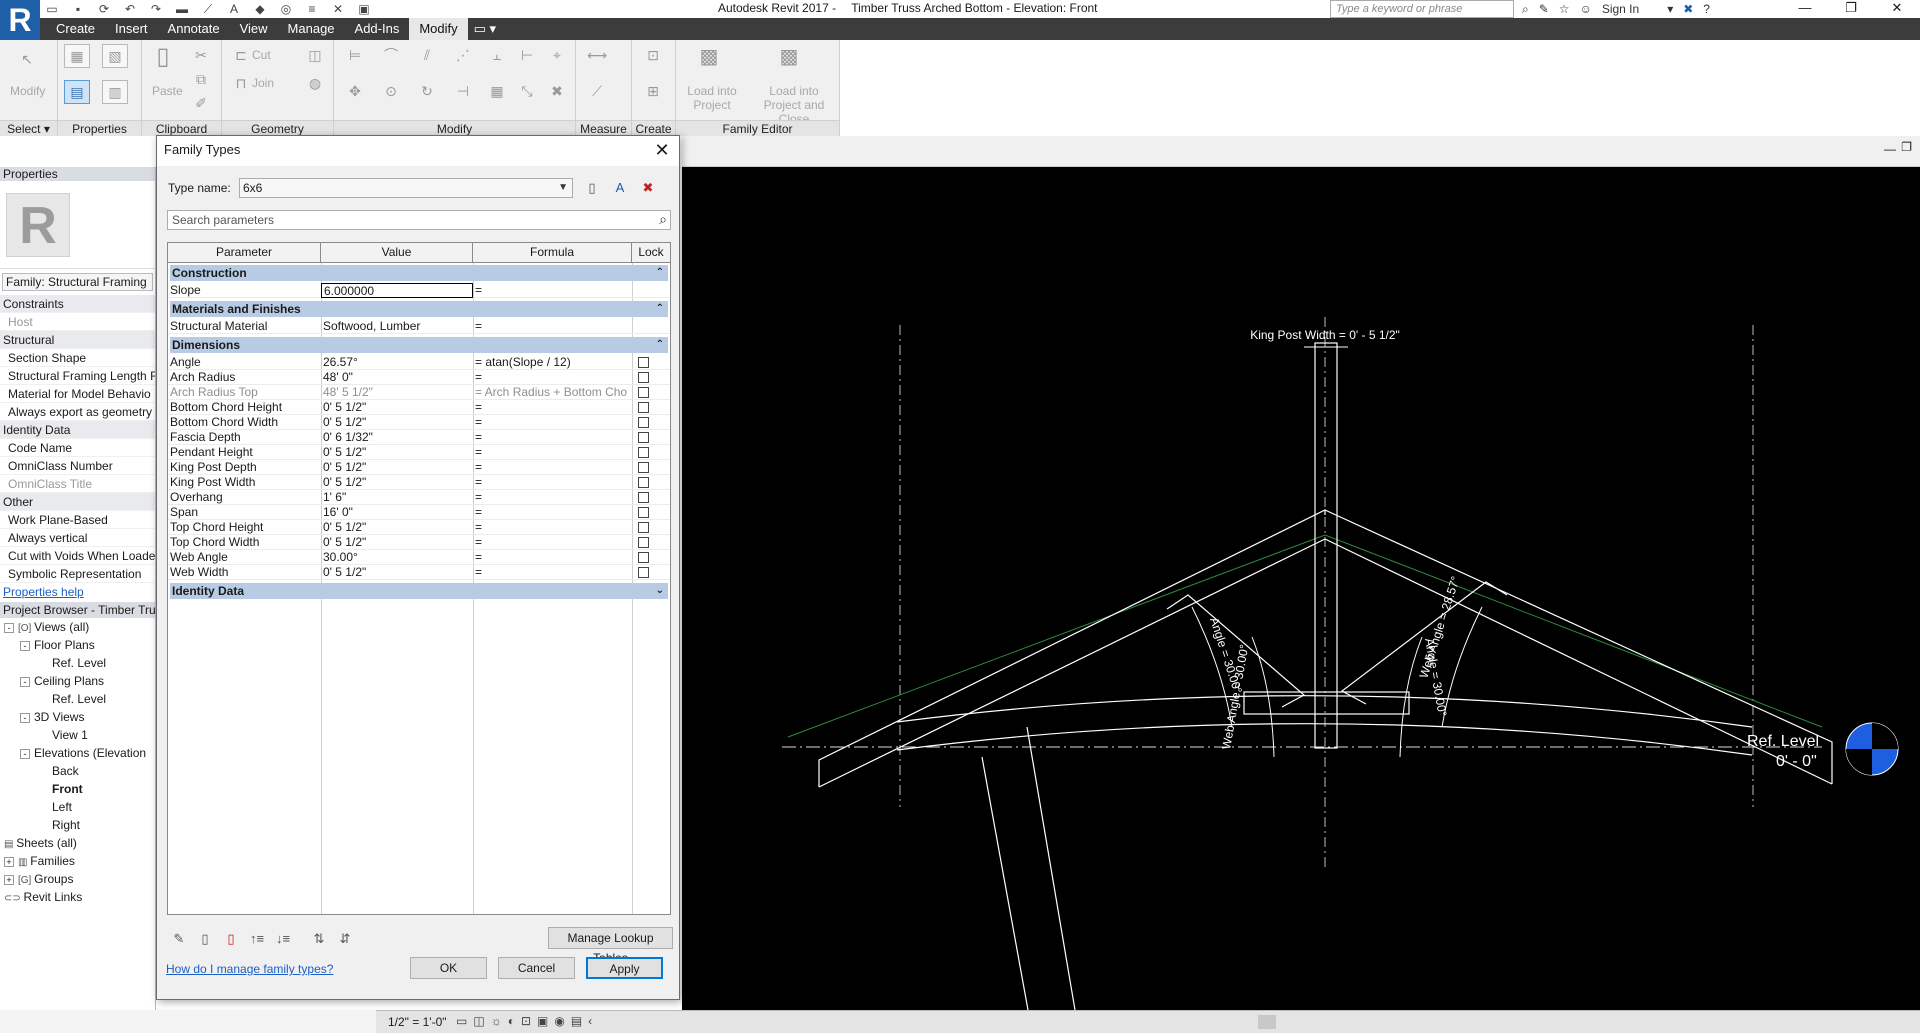 The width and height of the screenshot is (1920, 1033). Describe the element at coordinates (552, 392) in the screenshot. I see `parameter-formula: = Arch Radius + Bottom Cho` at that location.